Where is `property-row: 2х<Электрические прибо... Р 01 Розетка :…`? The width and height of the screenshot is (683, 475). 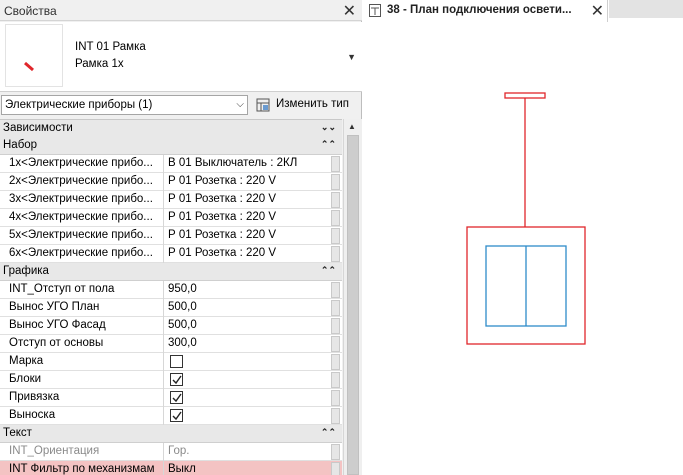 property-row: 2х<Электрические прибо... Р 01 Розетка :… is located at coordinates (171, 182).